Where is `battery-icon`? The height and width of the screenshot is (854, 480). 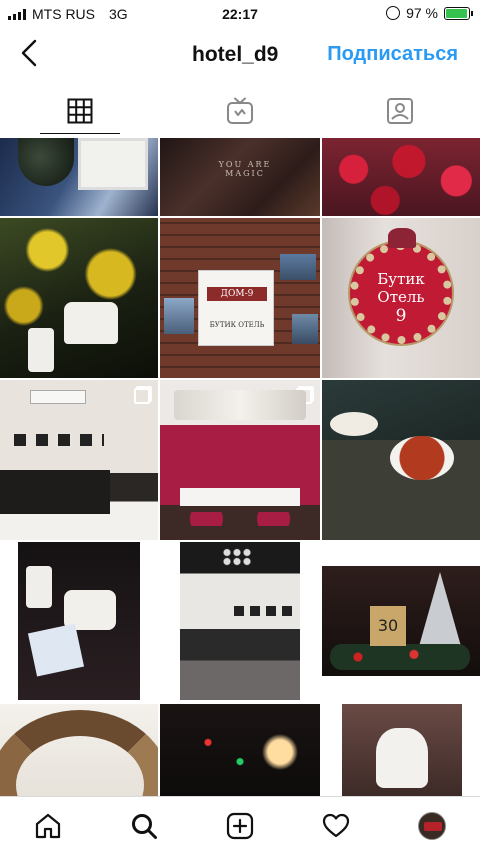
battery-icon is located at coordinates (458, 13).